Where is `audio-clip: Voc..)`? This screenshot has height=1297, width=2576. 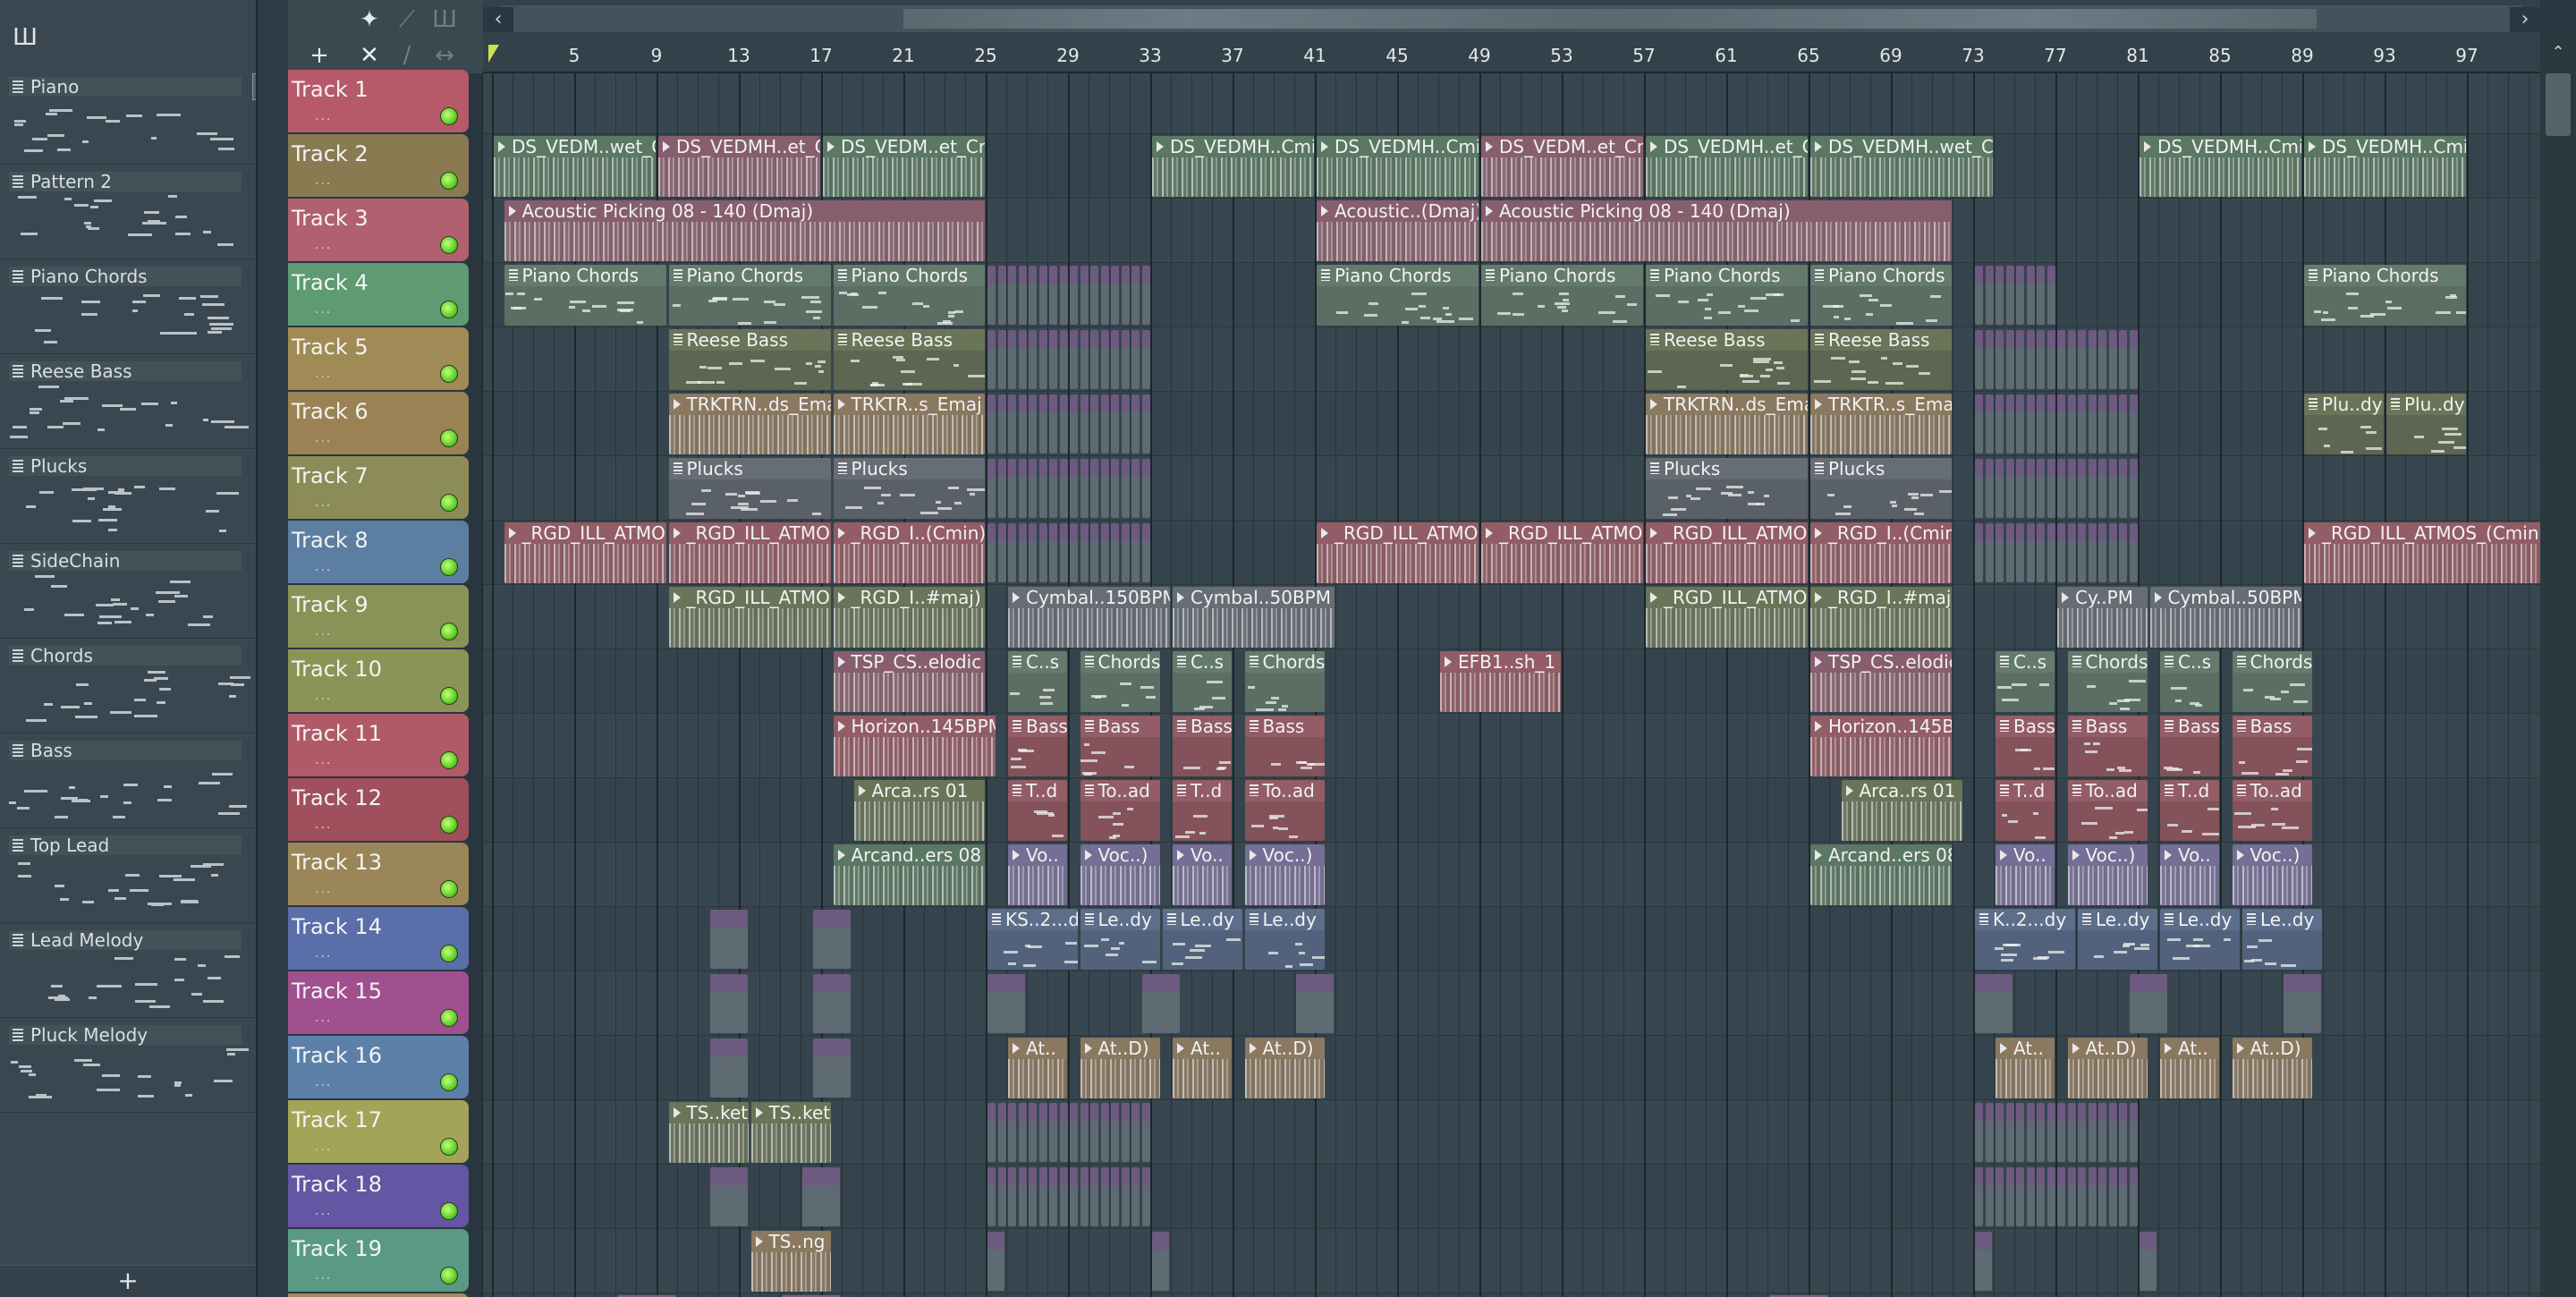
audio-clip: Voc..) is located at coordinates (1120, 874).